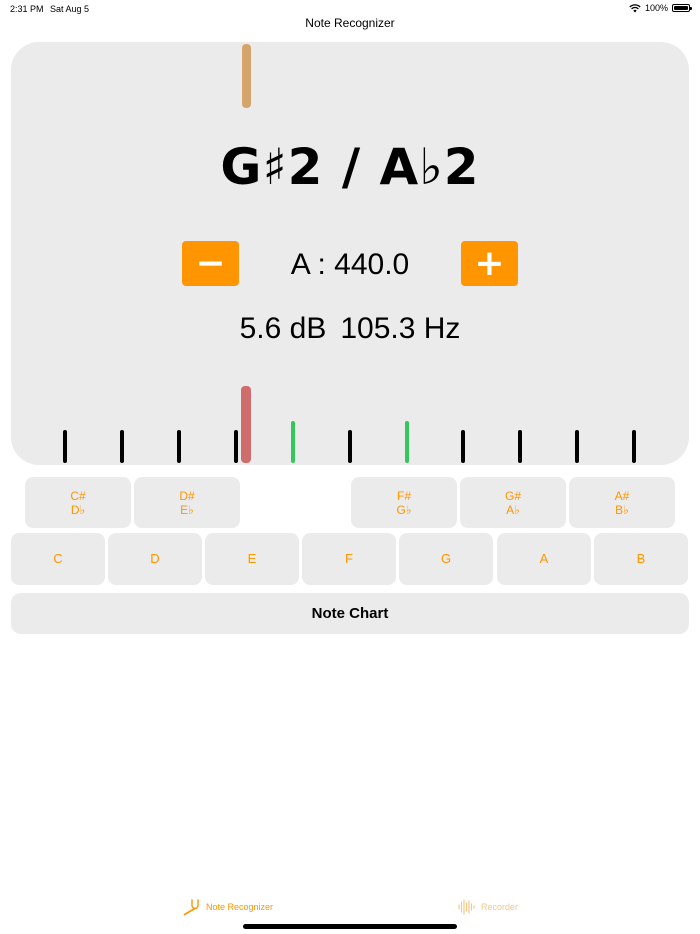 This screenshot has width=700, height=934. I want to click on pitch-needle, so click(246, 424).